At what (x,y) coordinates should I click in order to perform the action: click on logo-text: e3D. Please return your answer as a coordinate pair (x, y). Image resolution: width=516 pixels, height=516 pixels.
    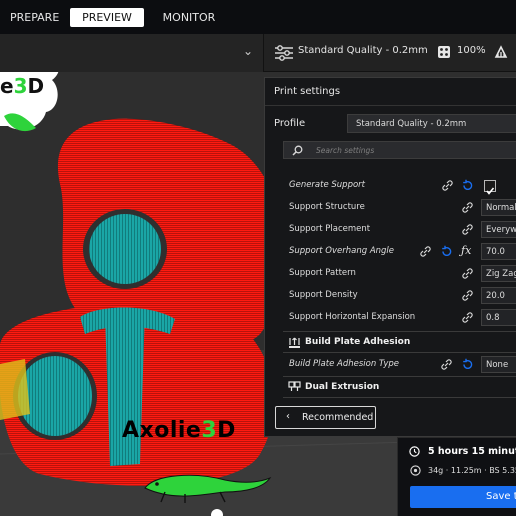
    Looking at the image, I should click on (22, 86).